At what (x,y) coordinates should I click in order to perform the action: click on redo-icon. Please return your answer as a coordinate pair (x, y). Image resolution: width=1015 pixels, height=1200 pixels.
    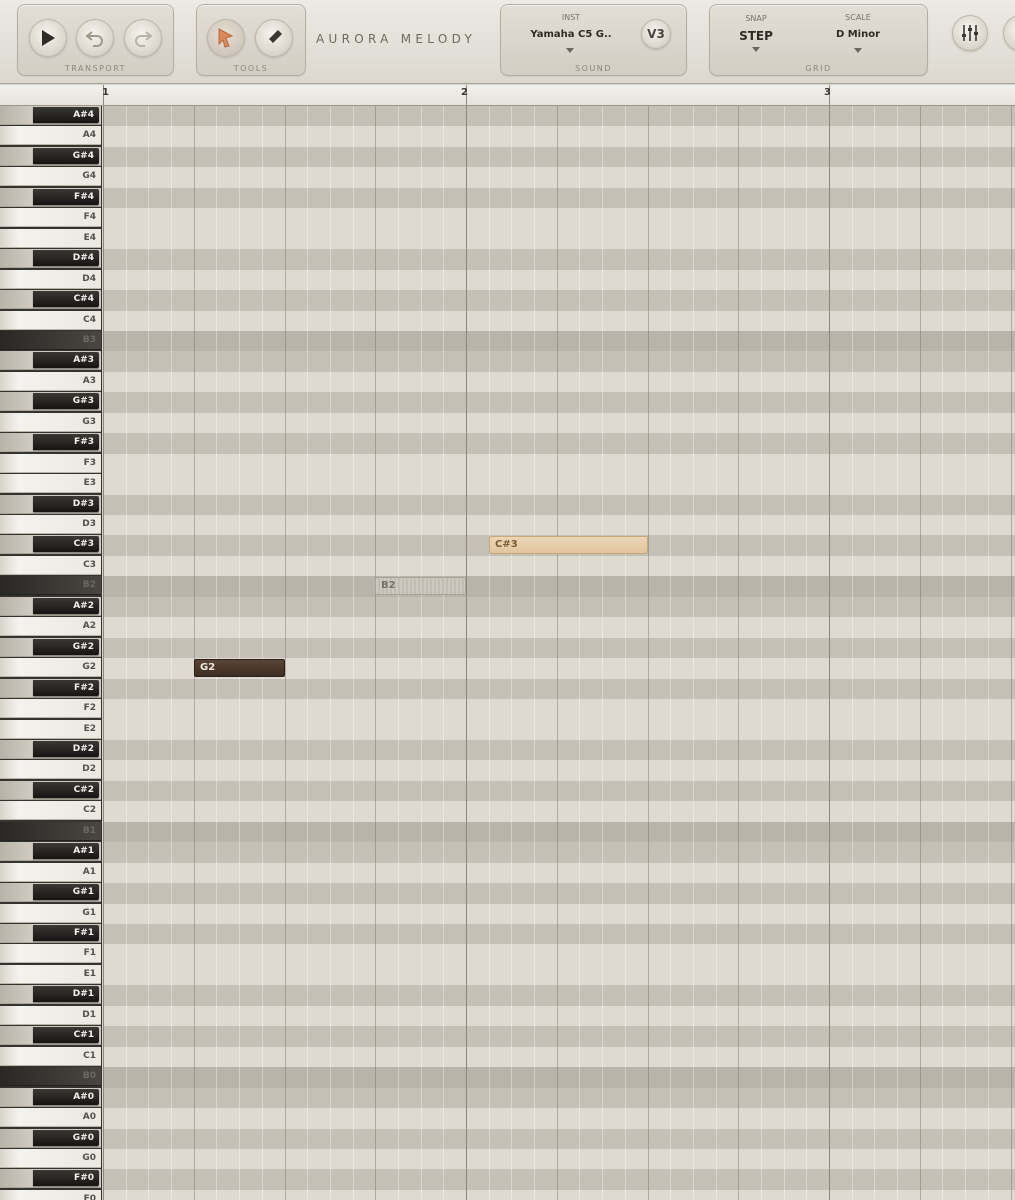
    Looking at the image, I should click on (143, 38).